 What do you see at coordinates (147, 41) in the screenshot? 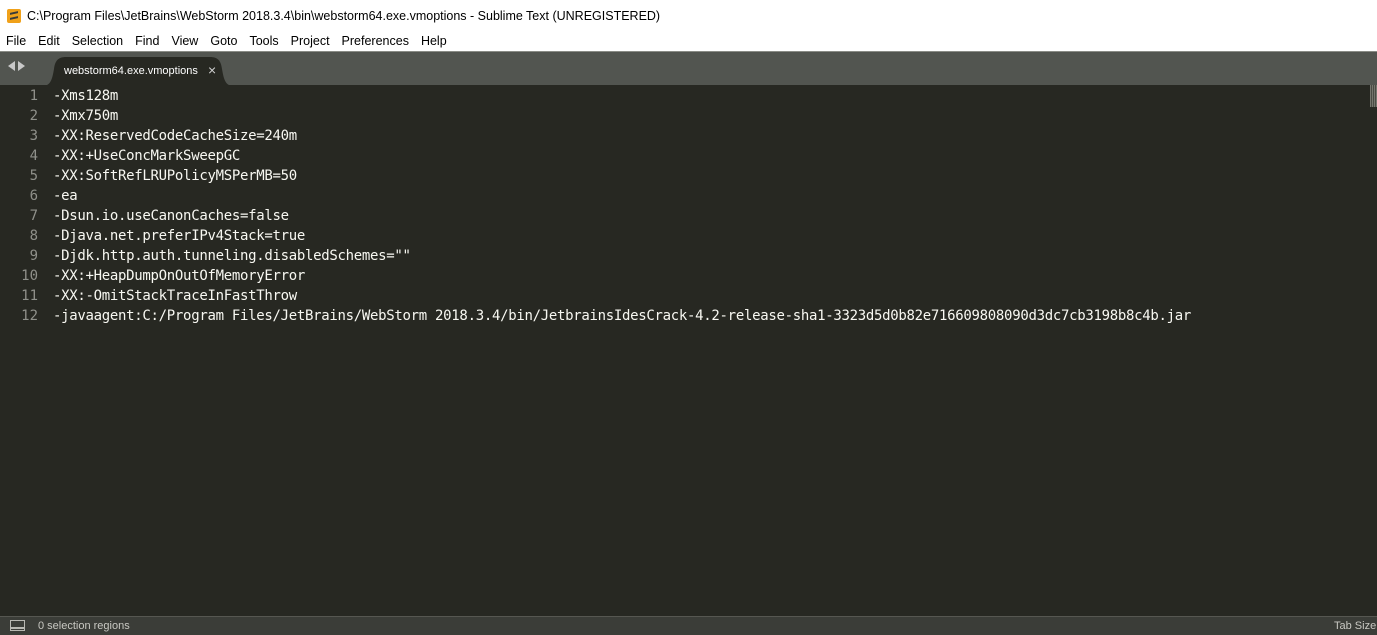
I see `menu-find: Find` at bounding box center [147, 41].